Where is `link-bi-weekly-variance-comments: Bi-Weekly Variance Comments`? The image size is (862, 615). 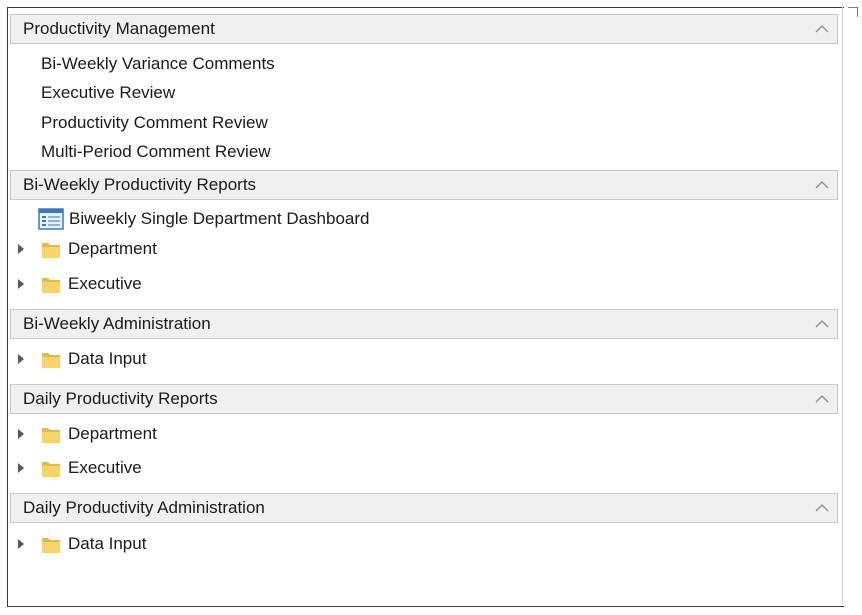
link-bi-weekly-variance-comments: Bi-Weekly Variance Comments is located at coordinates (158, 64).